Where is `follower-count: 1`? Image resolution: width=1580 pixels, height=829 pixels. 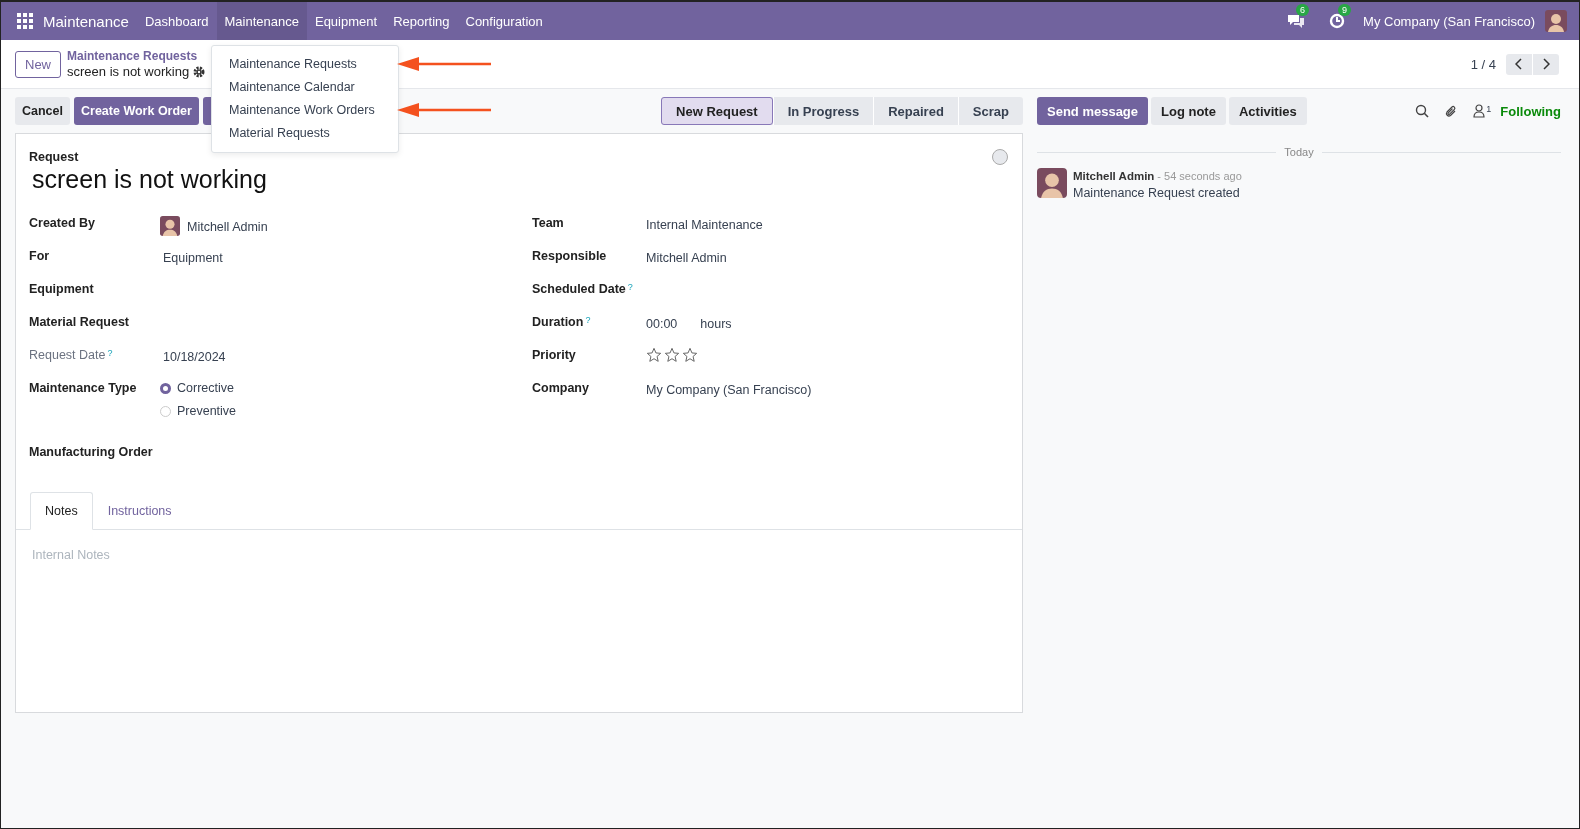 follower-count: 1 is located at coordinates (1489, 109).